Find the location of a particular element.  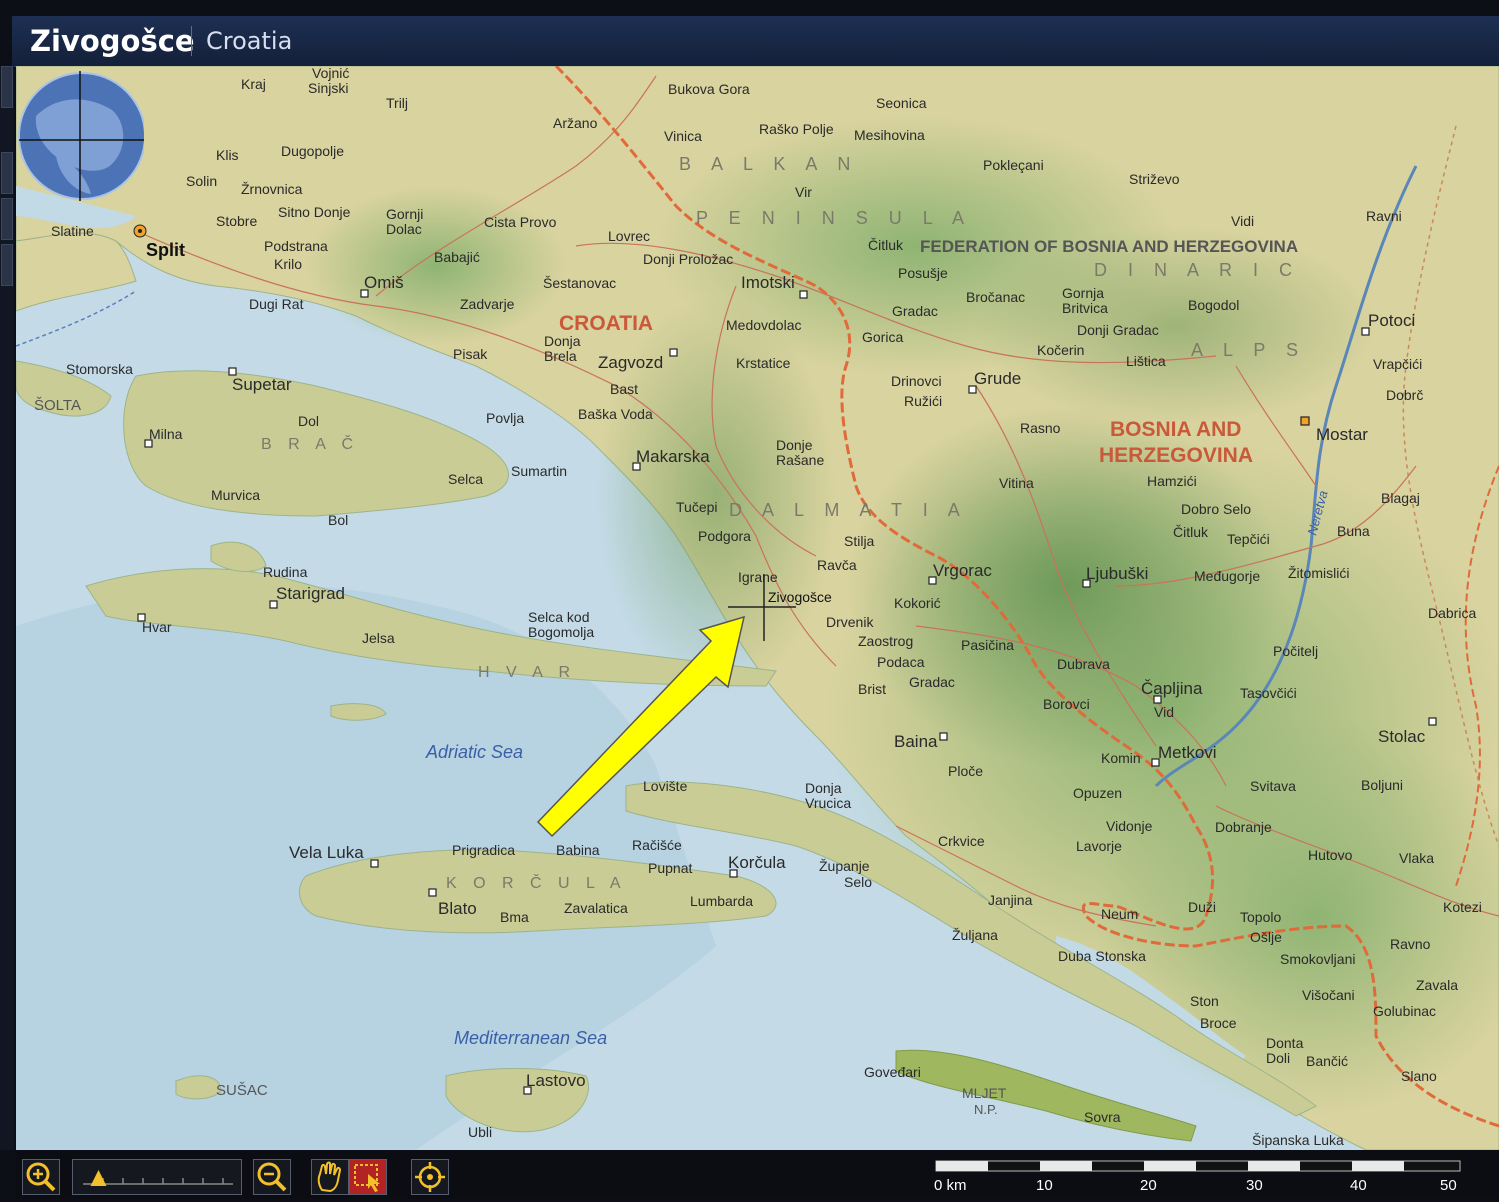

locate-button is located at coordinates (430, 1177).